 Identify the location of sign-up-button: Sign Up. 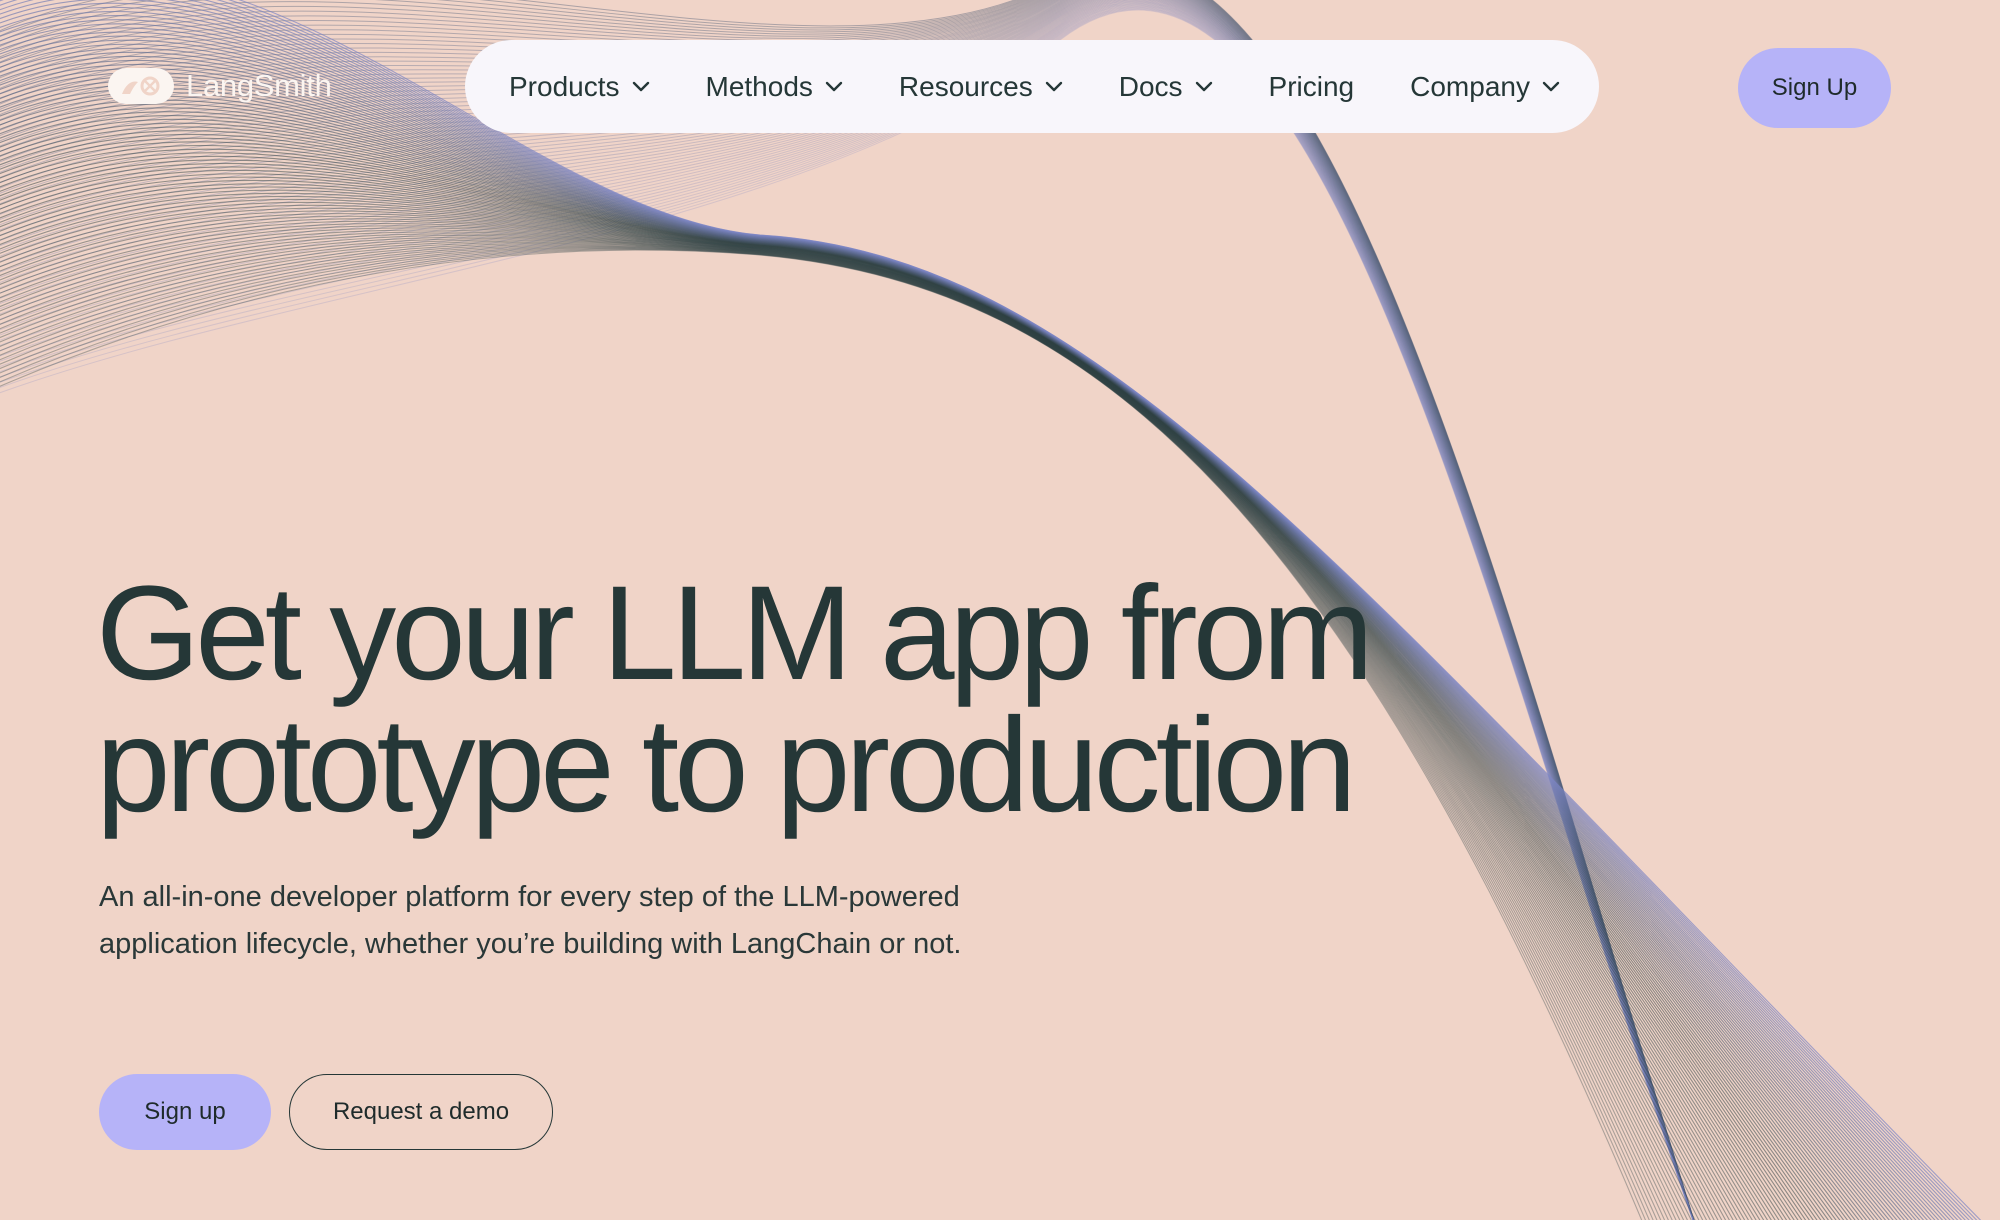
(1814, 88).